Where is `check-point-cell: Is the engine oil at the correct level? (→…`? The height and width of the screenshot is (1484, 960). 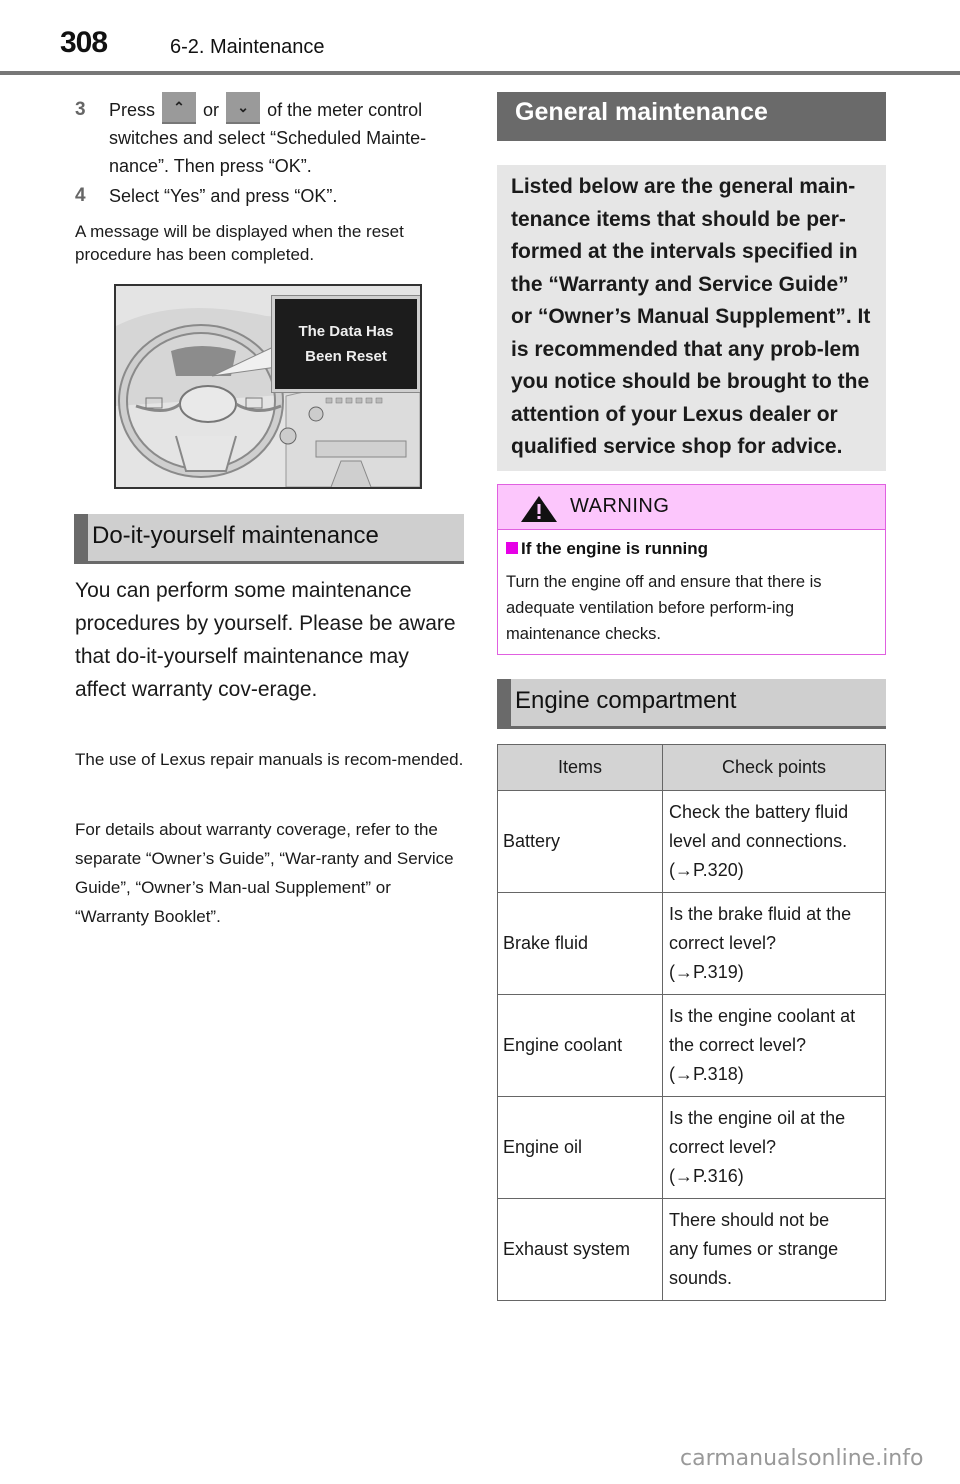
check-point-cell: Is the engine oil at the correct level? (→… is located at coordinates (774, 1147).